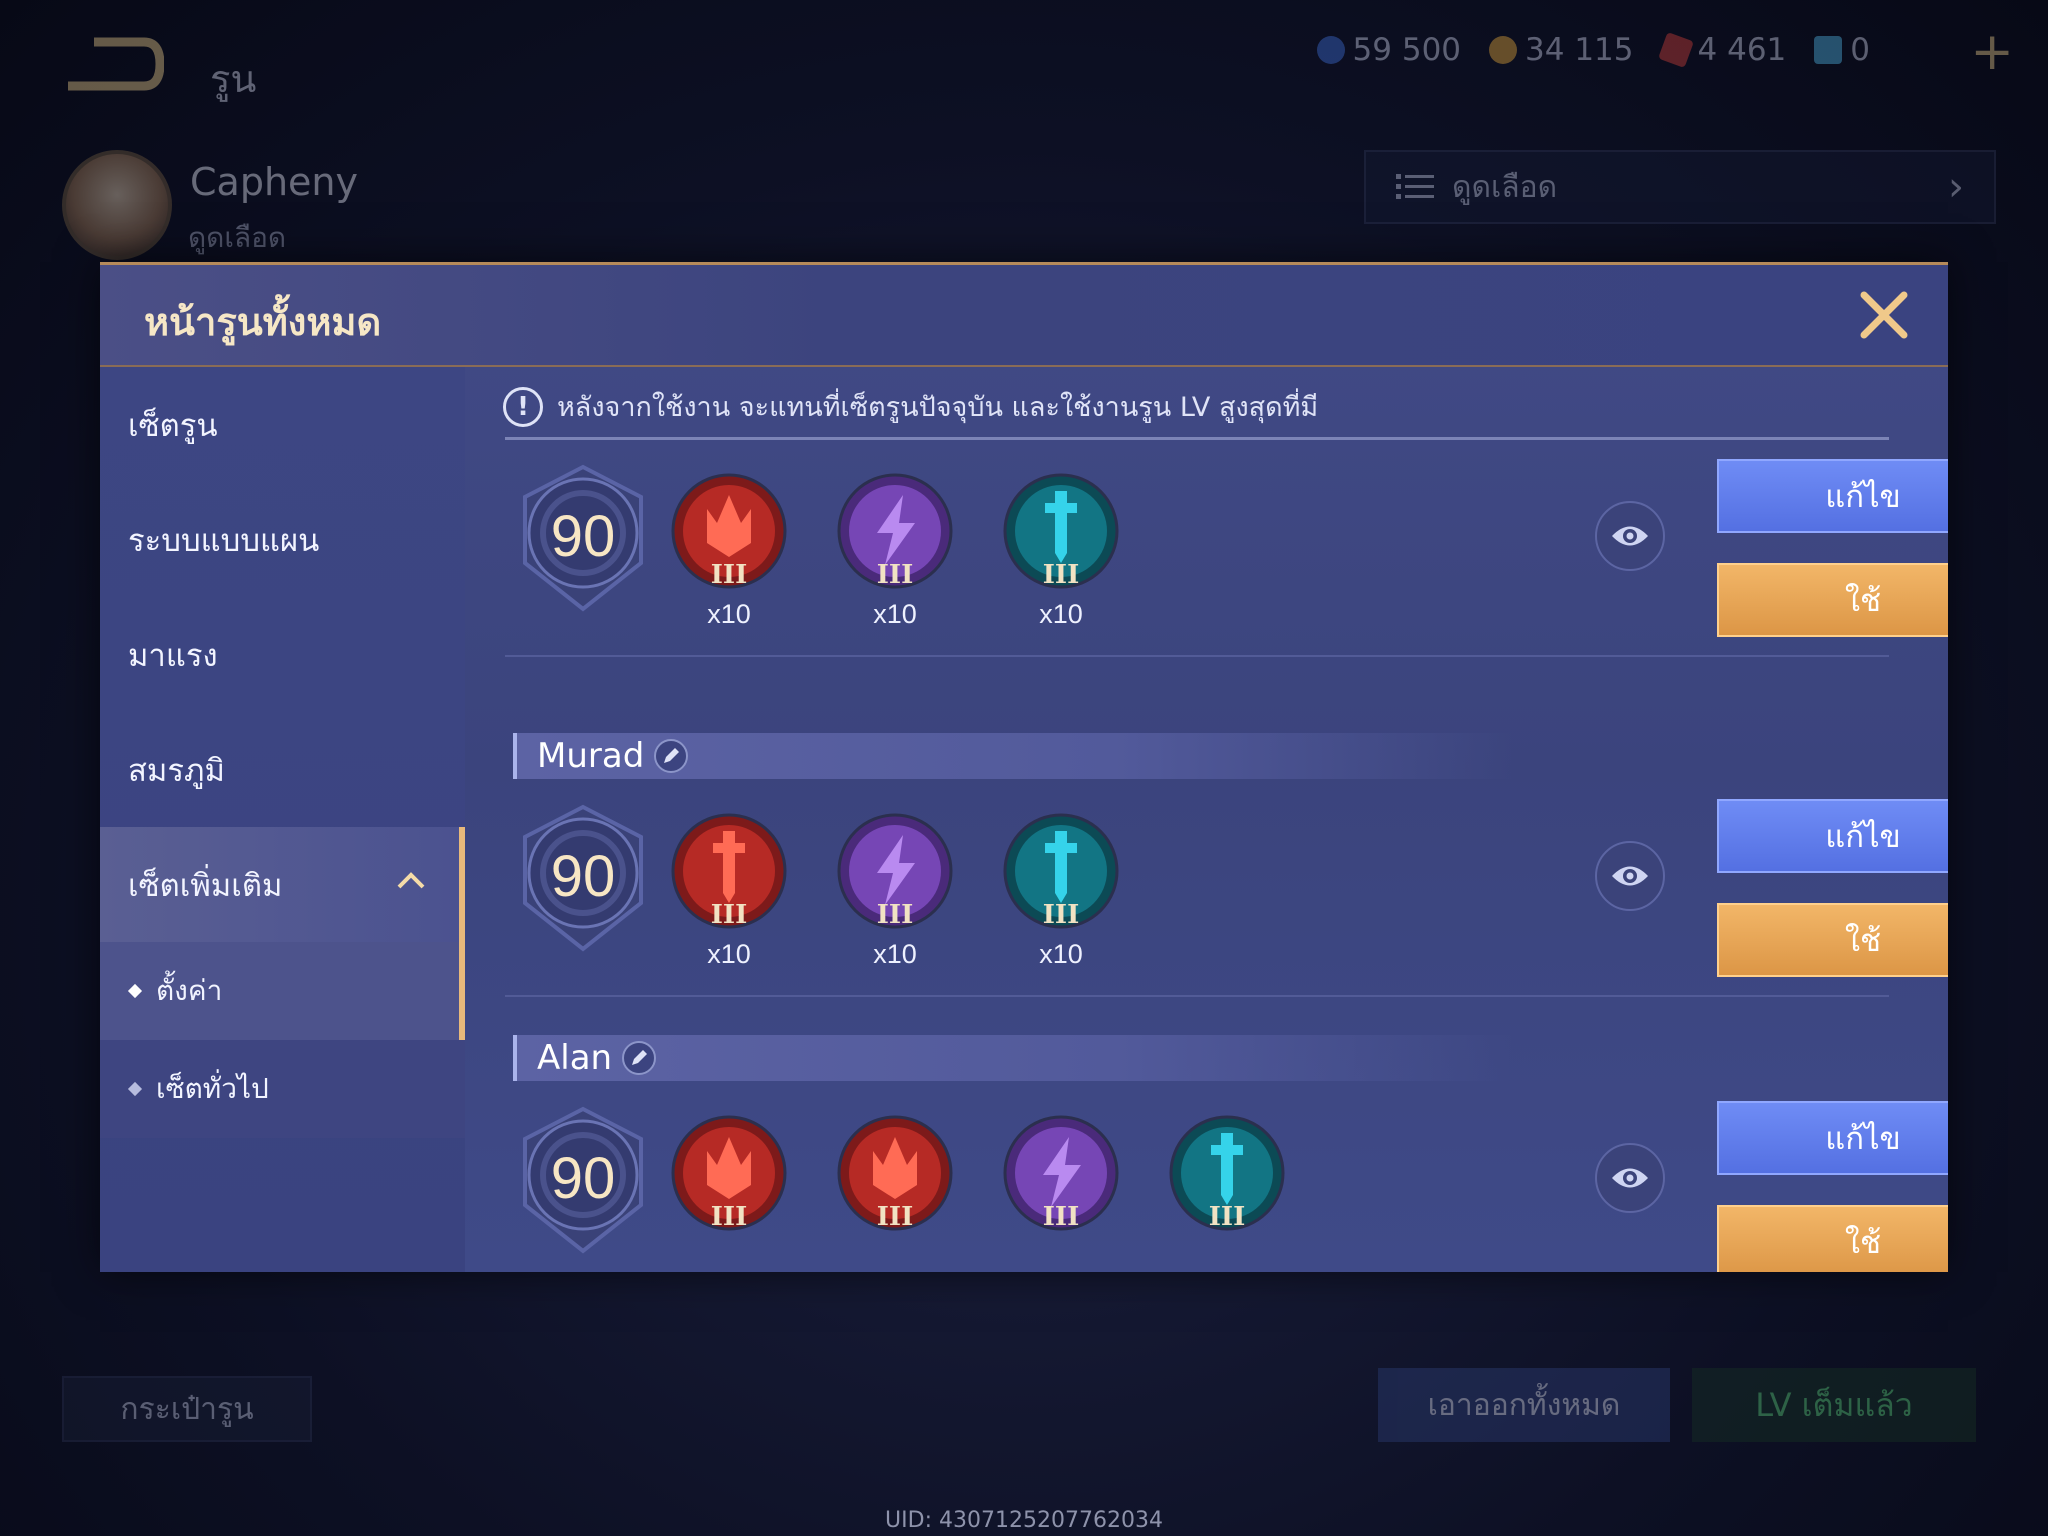  I want to click on sidebar-item-templates: ระบบแบบแผน, so click(282, 539).